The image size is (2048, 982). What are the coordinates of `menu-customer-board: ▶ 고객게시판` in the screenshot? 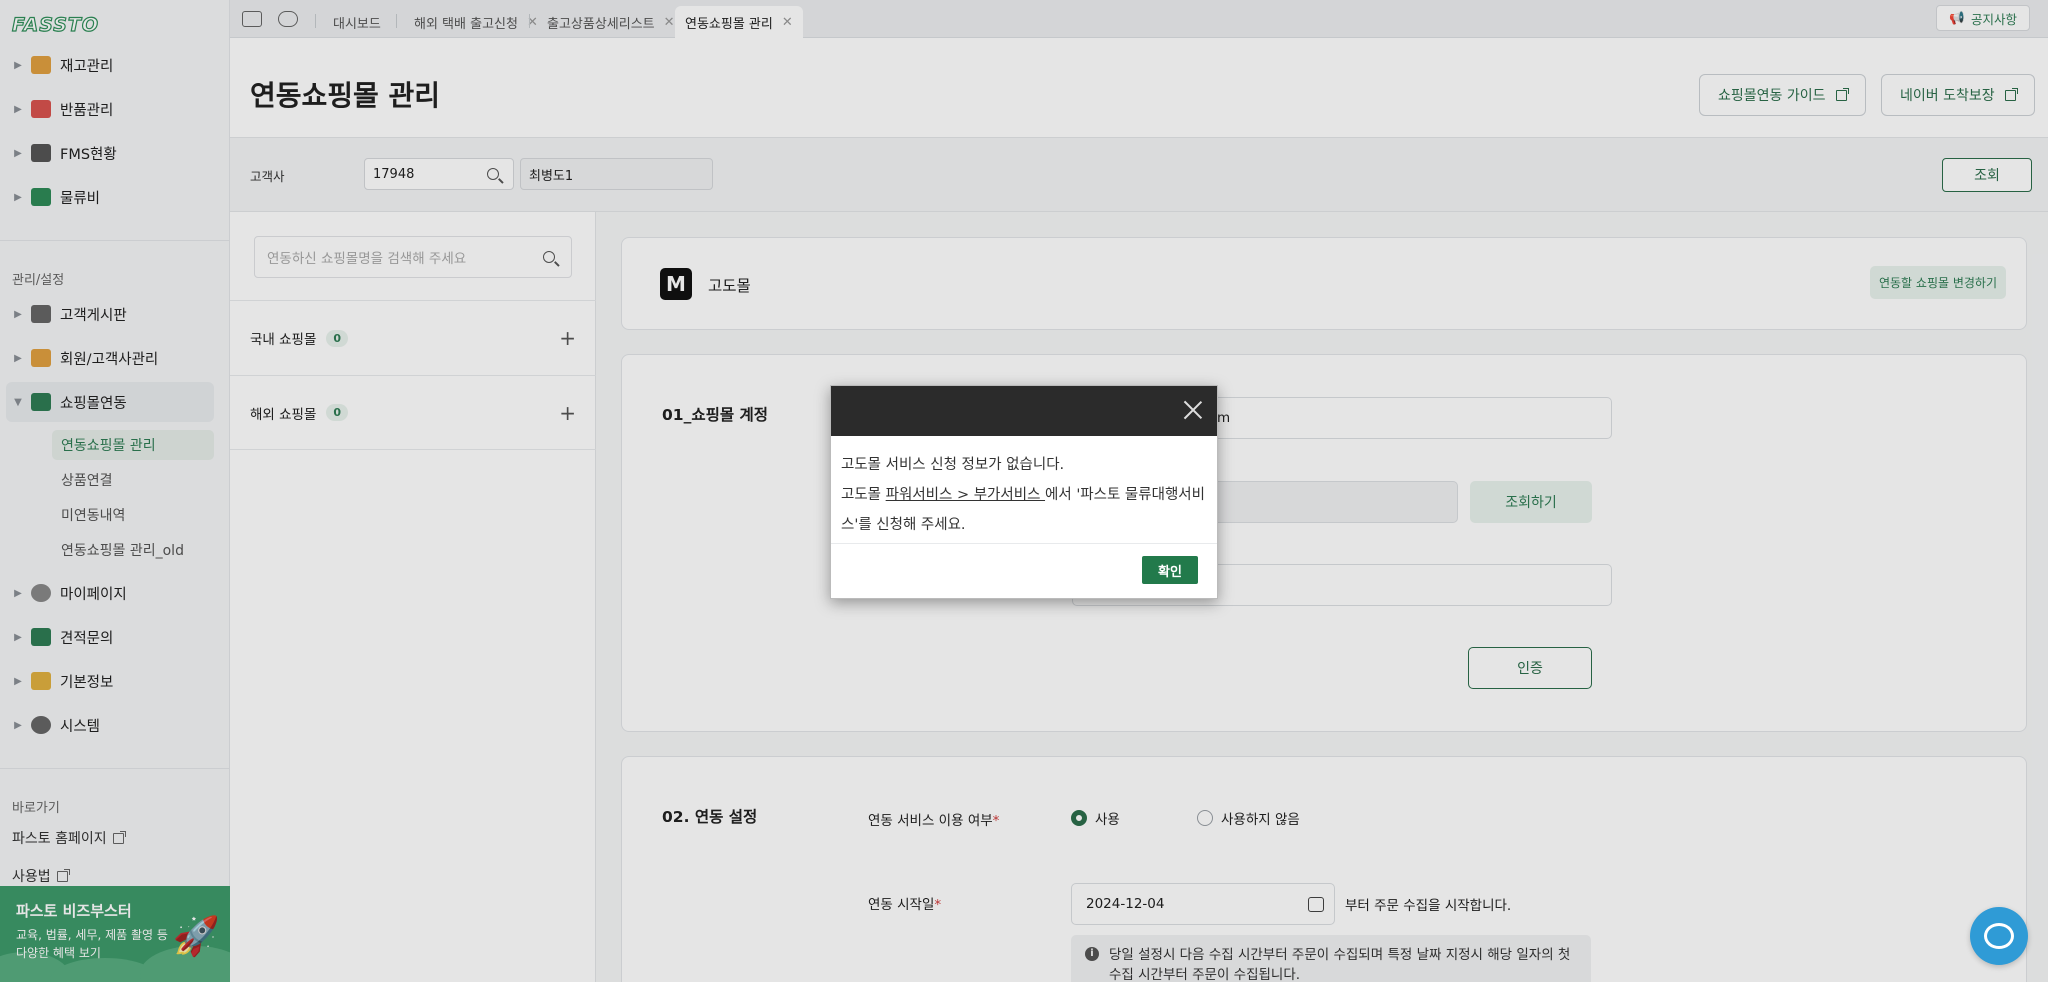 It's located at (107, 314).